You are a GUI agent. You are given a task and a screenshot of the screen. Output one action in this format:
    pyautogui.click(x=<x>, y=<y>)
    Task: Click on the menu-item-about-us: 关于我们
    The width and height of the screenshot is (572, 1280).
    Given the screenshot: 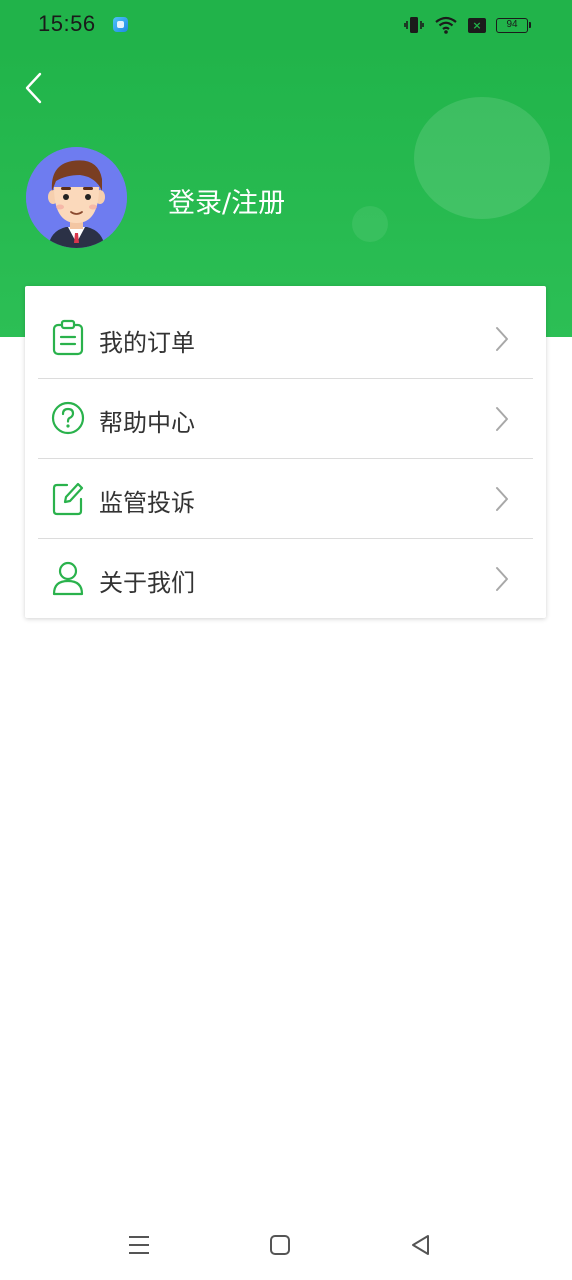 What is the action you would take?
    pyautogui.click(x=285, y=579)
    